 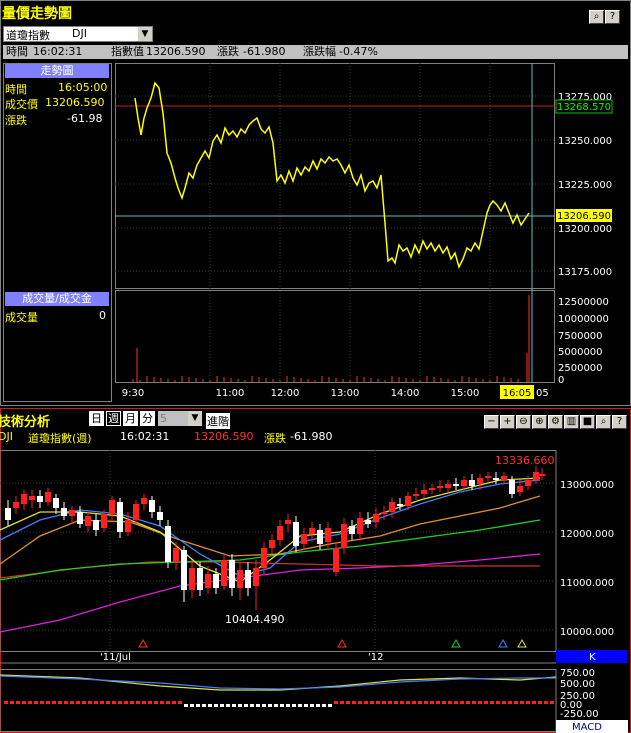 What do you see at coordinates (587, 485) in the screenshot?
I see `candle-price-tick: 13000.000` at bounding box center [587, 485].